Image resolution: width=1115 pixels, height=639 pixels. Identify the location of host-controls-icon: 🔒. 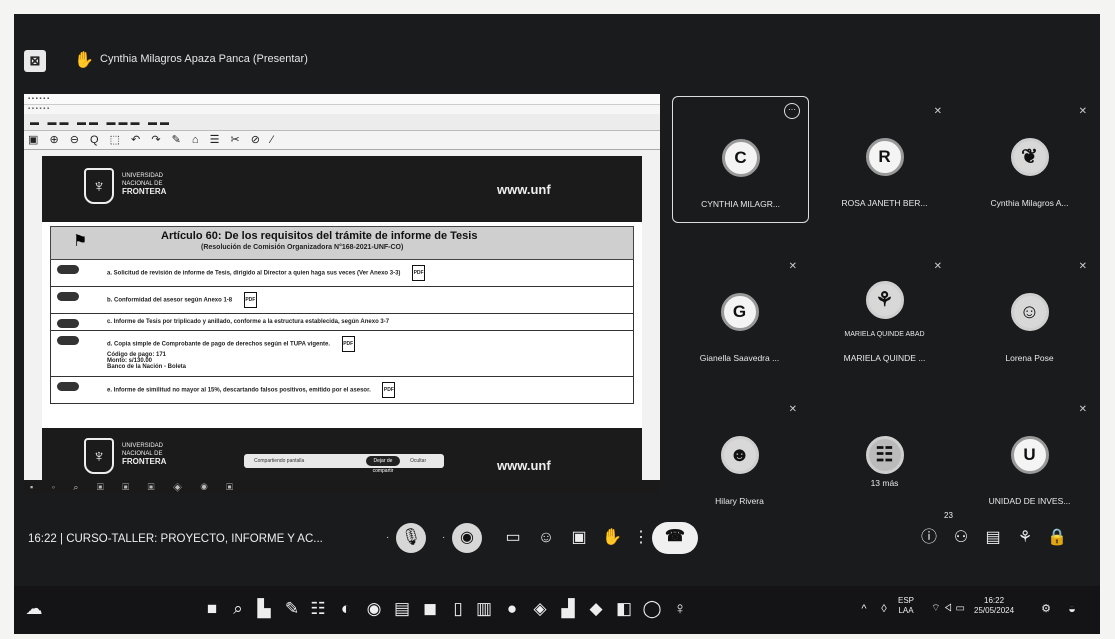
(1057, 538).